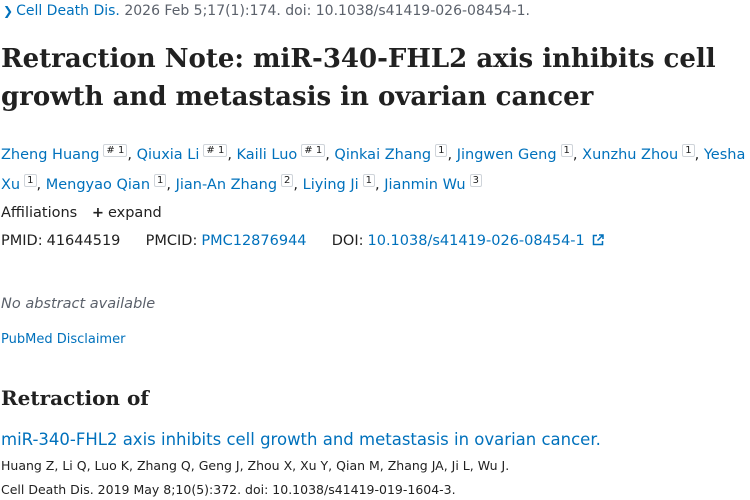 The image size is (750, 500). I want to click on pmid-value: 41644519, so click(83, 241).